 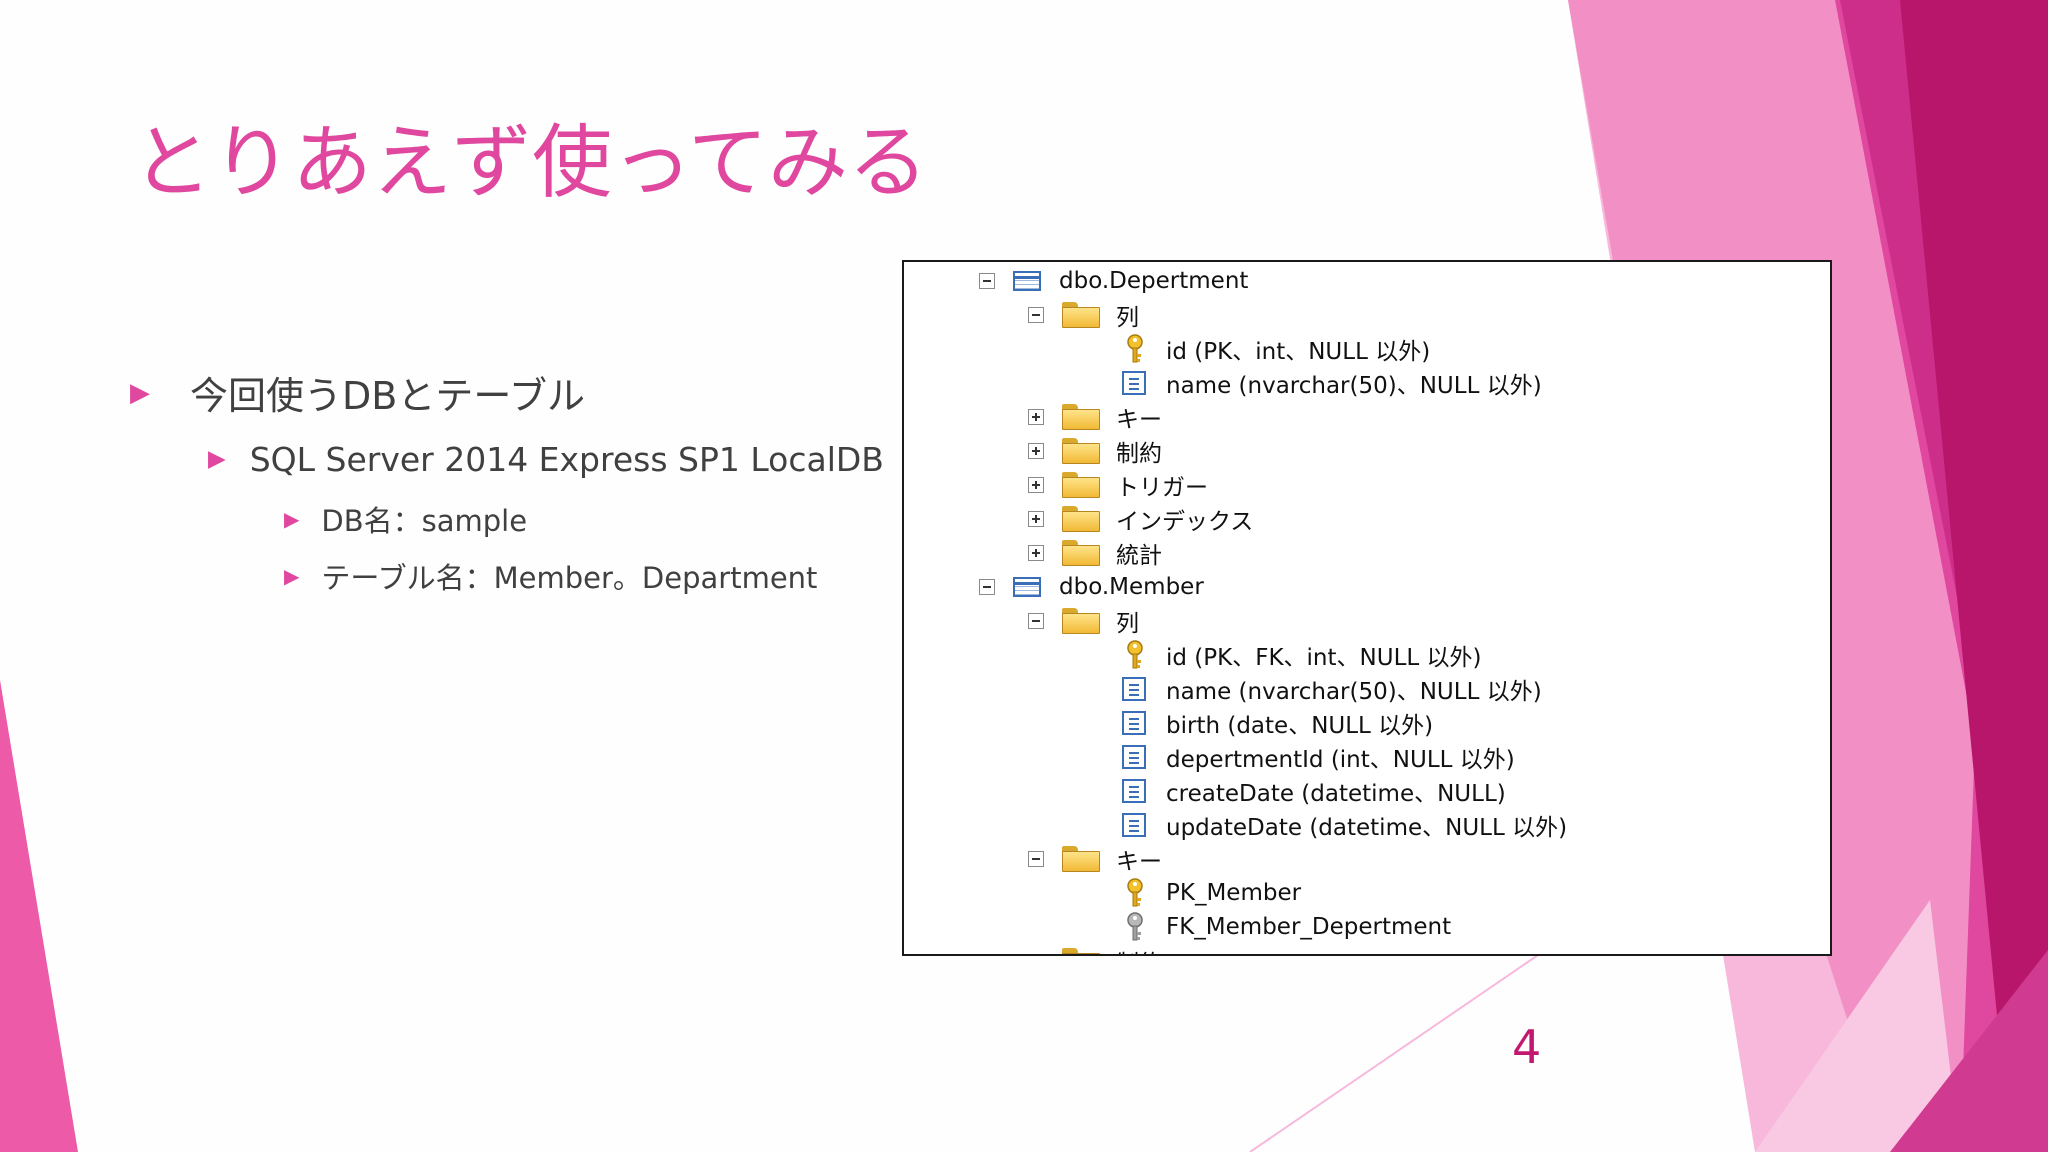 What do you see at coordinates (530, 162) in the screenshot?
I see `slide-title: とりあえず使ってみる` at bounding box center [530, 162].